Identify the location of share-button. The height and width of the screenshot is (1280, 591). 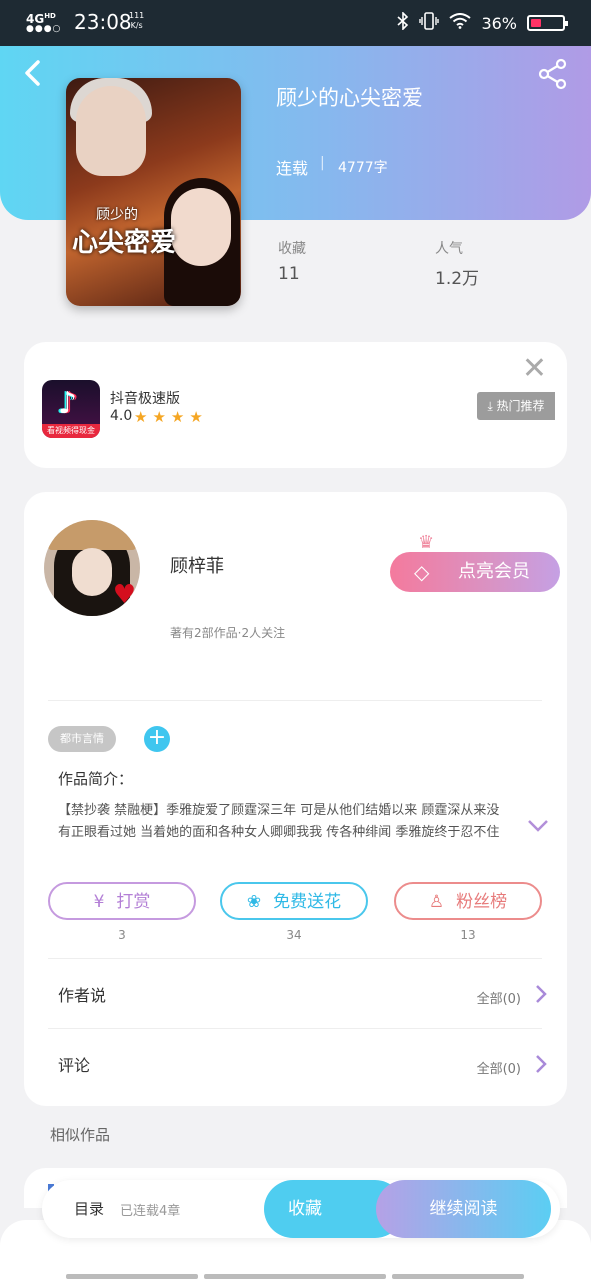
(553, 74).